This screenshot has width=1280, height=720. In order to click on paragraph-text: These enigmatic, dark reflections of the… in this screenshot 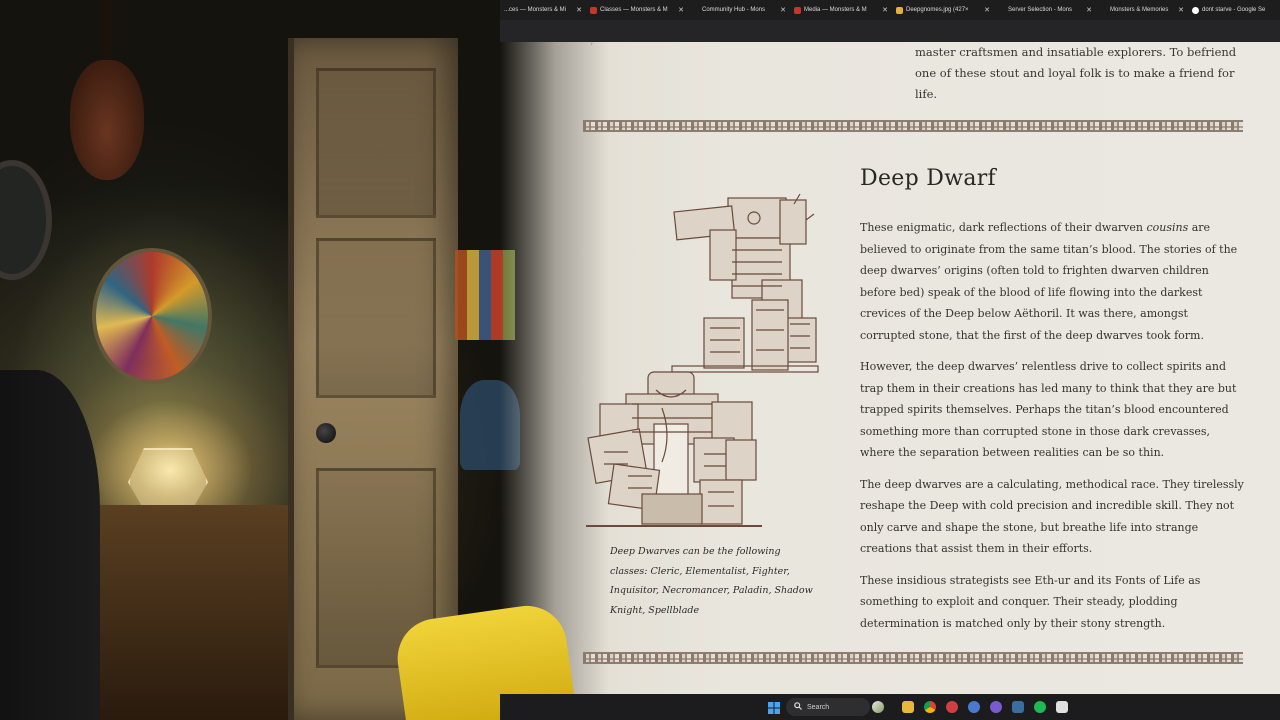, I will do `click(1003, 227)`.